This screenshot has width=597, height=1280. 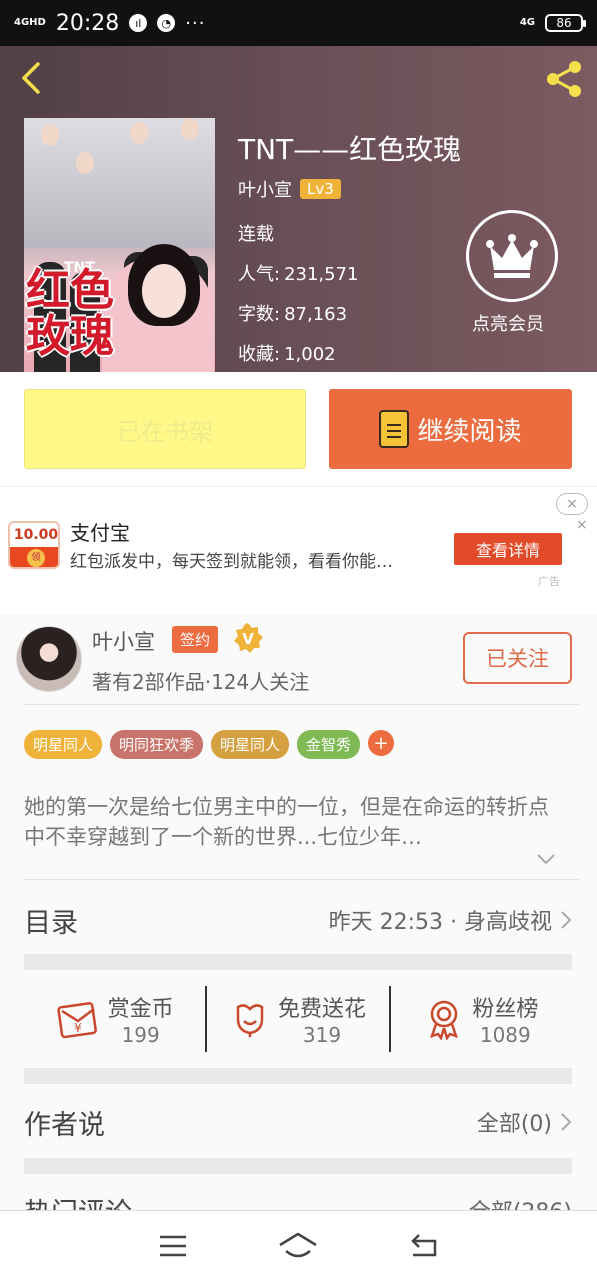 What do you see at coordinates (64, 1125) in the screenshot?
I see `author-says-title: 作者说` at bounding box center [64, 1125].